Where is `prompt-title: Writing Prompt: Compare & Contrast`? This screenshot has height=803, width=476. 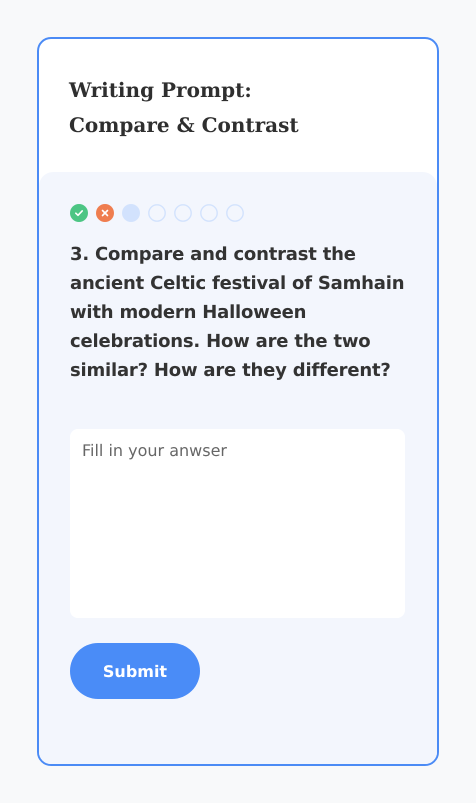
prompt-title: Writing Prompt: Compare & Contrast is located at coordinates (184, 108).